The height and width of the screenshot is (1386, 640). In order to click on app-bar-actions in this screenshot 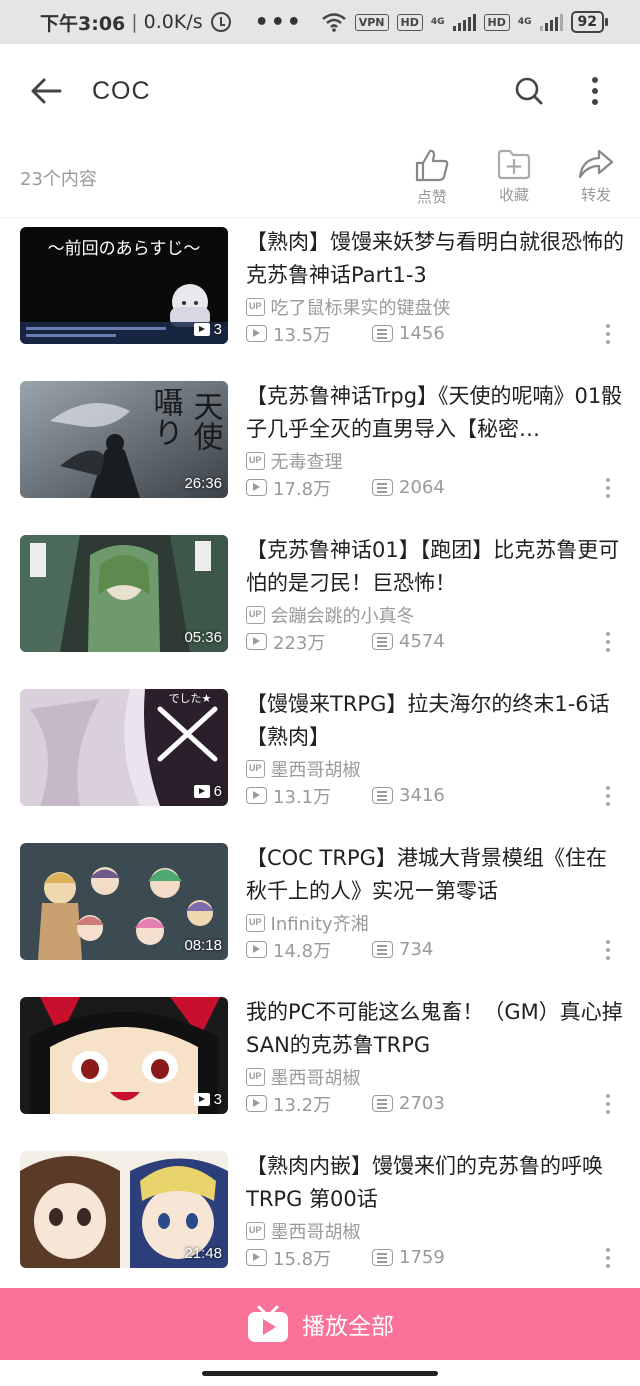, I will do `click(562, 91)`.